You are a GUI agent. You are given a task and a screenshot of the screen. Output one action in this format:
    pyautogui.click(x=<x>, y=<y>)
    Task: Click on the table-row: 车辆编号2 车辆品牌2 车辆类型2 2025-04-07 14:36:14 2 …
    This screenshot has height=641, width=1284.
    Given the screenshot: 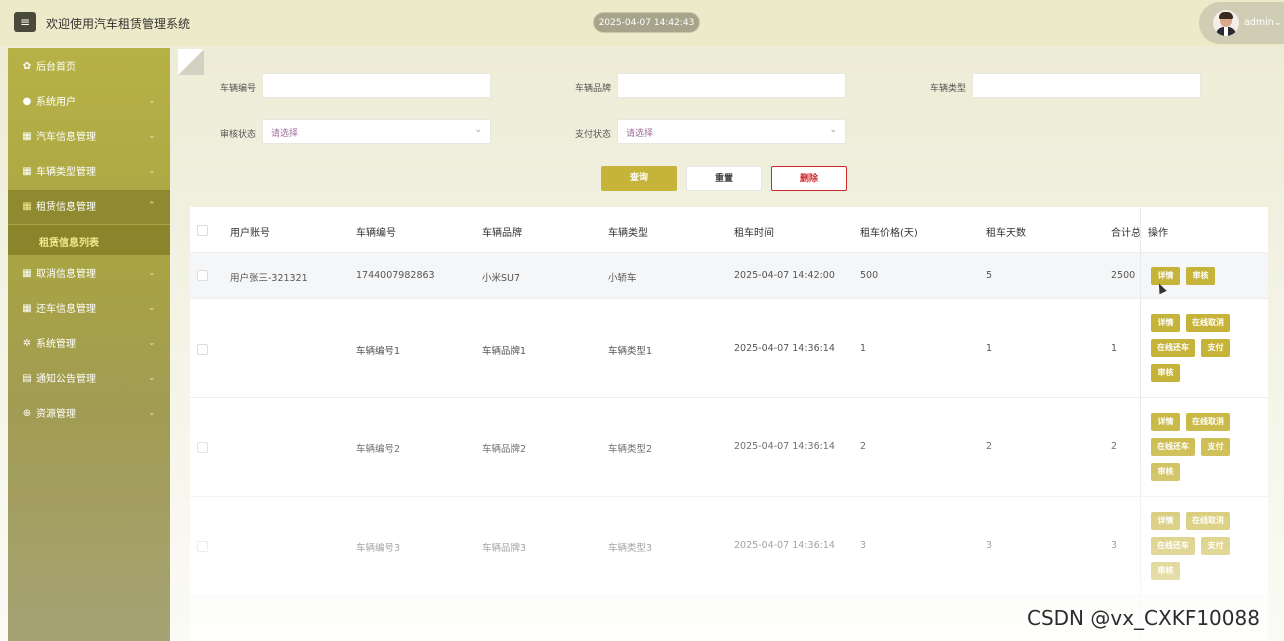 What is the action you would take?
    pyautogui.click(x=729, y=447)
    